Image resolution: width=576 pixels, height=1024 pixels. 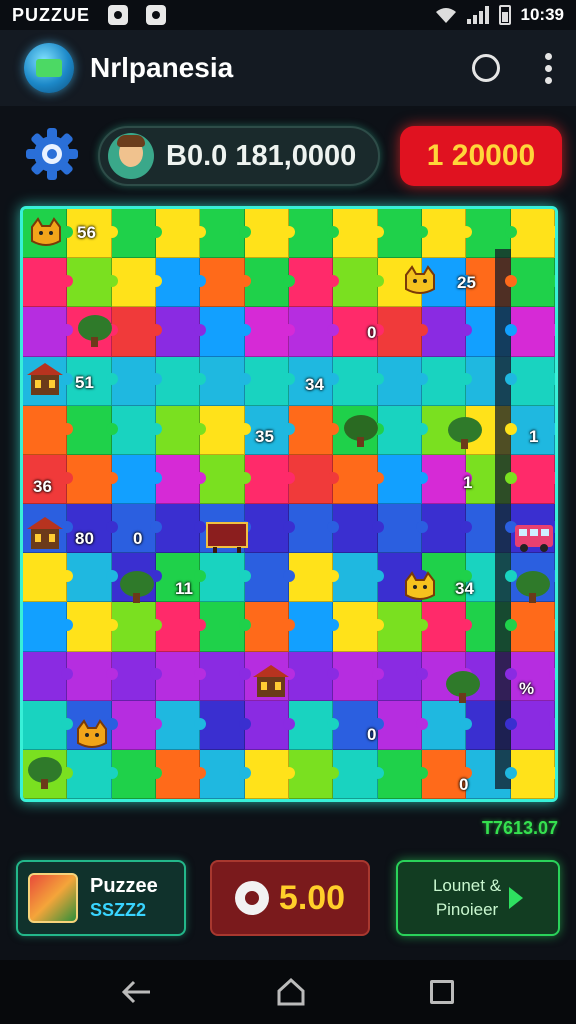 I want to click on coins-counter: B0.0 181,0000, so click(x=239, y=156).